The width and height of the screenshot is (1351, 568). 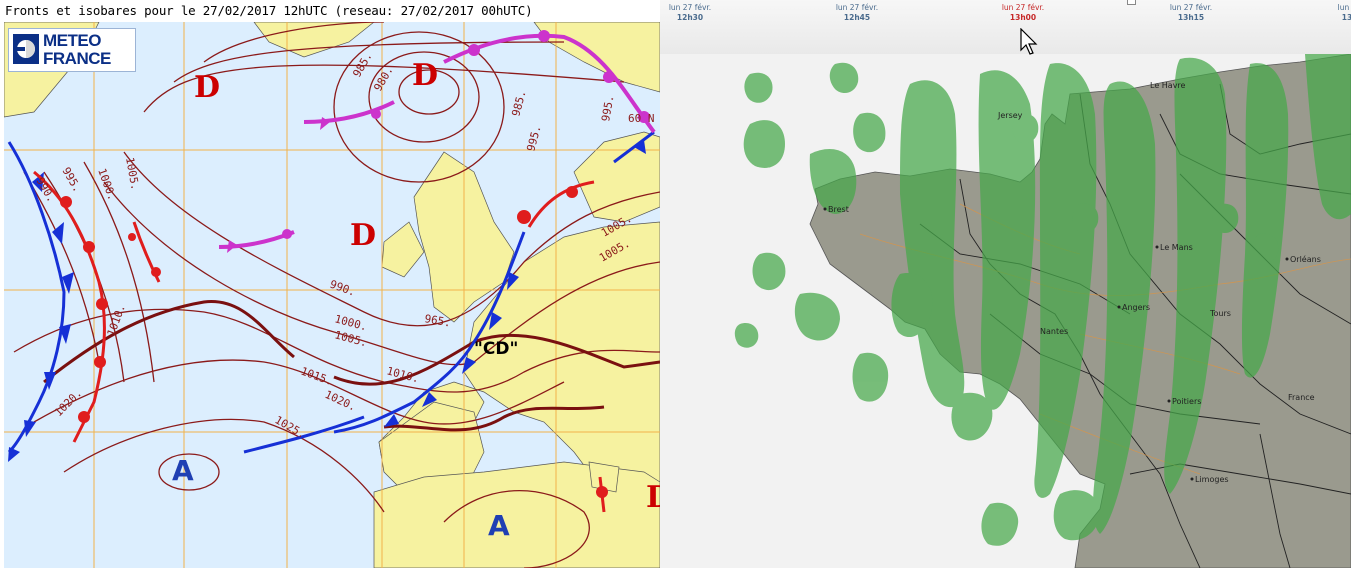 What do you see at coordinates (1305, 259) in the screenshot?
I see `city-label: Orléans` at bounding box center [1305, 259].